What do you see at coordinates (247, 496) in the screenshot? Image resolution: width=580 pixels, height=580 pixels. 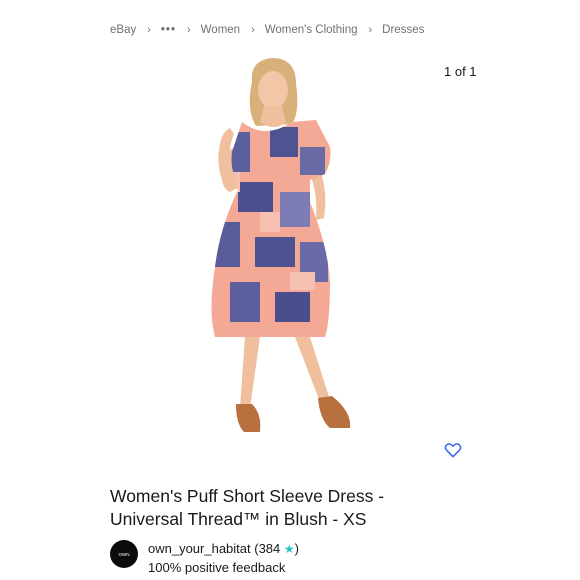 I see `product-title-line1: Women's Puff Short Sleeve Dress -` at bounding box center [247, 496].